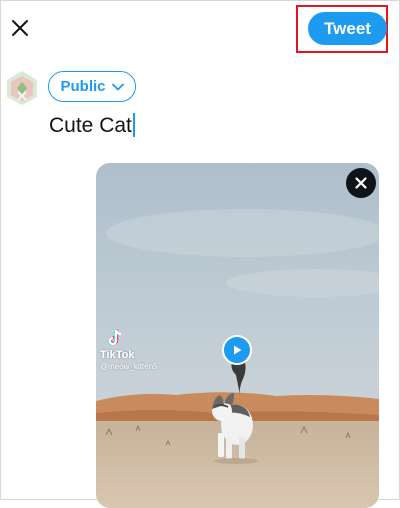 Image resolution: width=400 pixels, height=508 pixels. I want to click on tiktok-handle-label: @meow_kitten5, so click(129, 366).